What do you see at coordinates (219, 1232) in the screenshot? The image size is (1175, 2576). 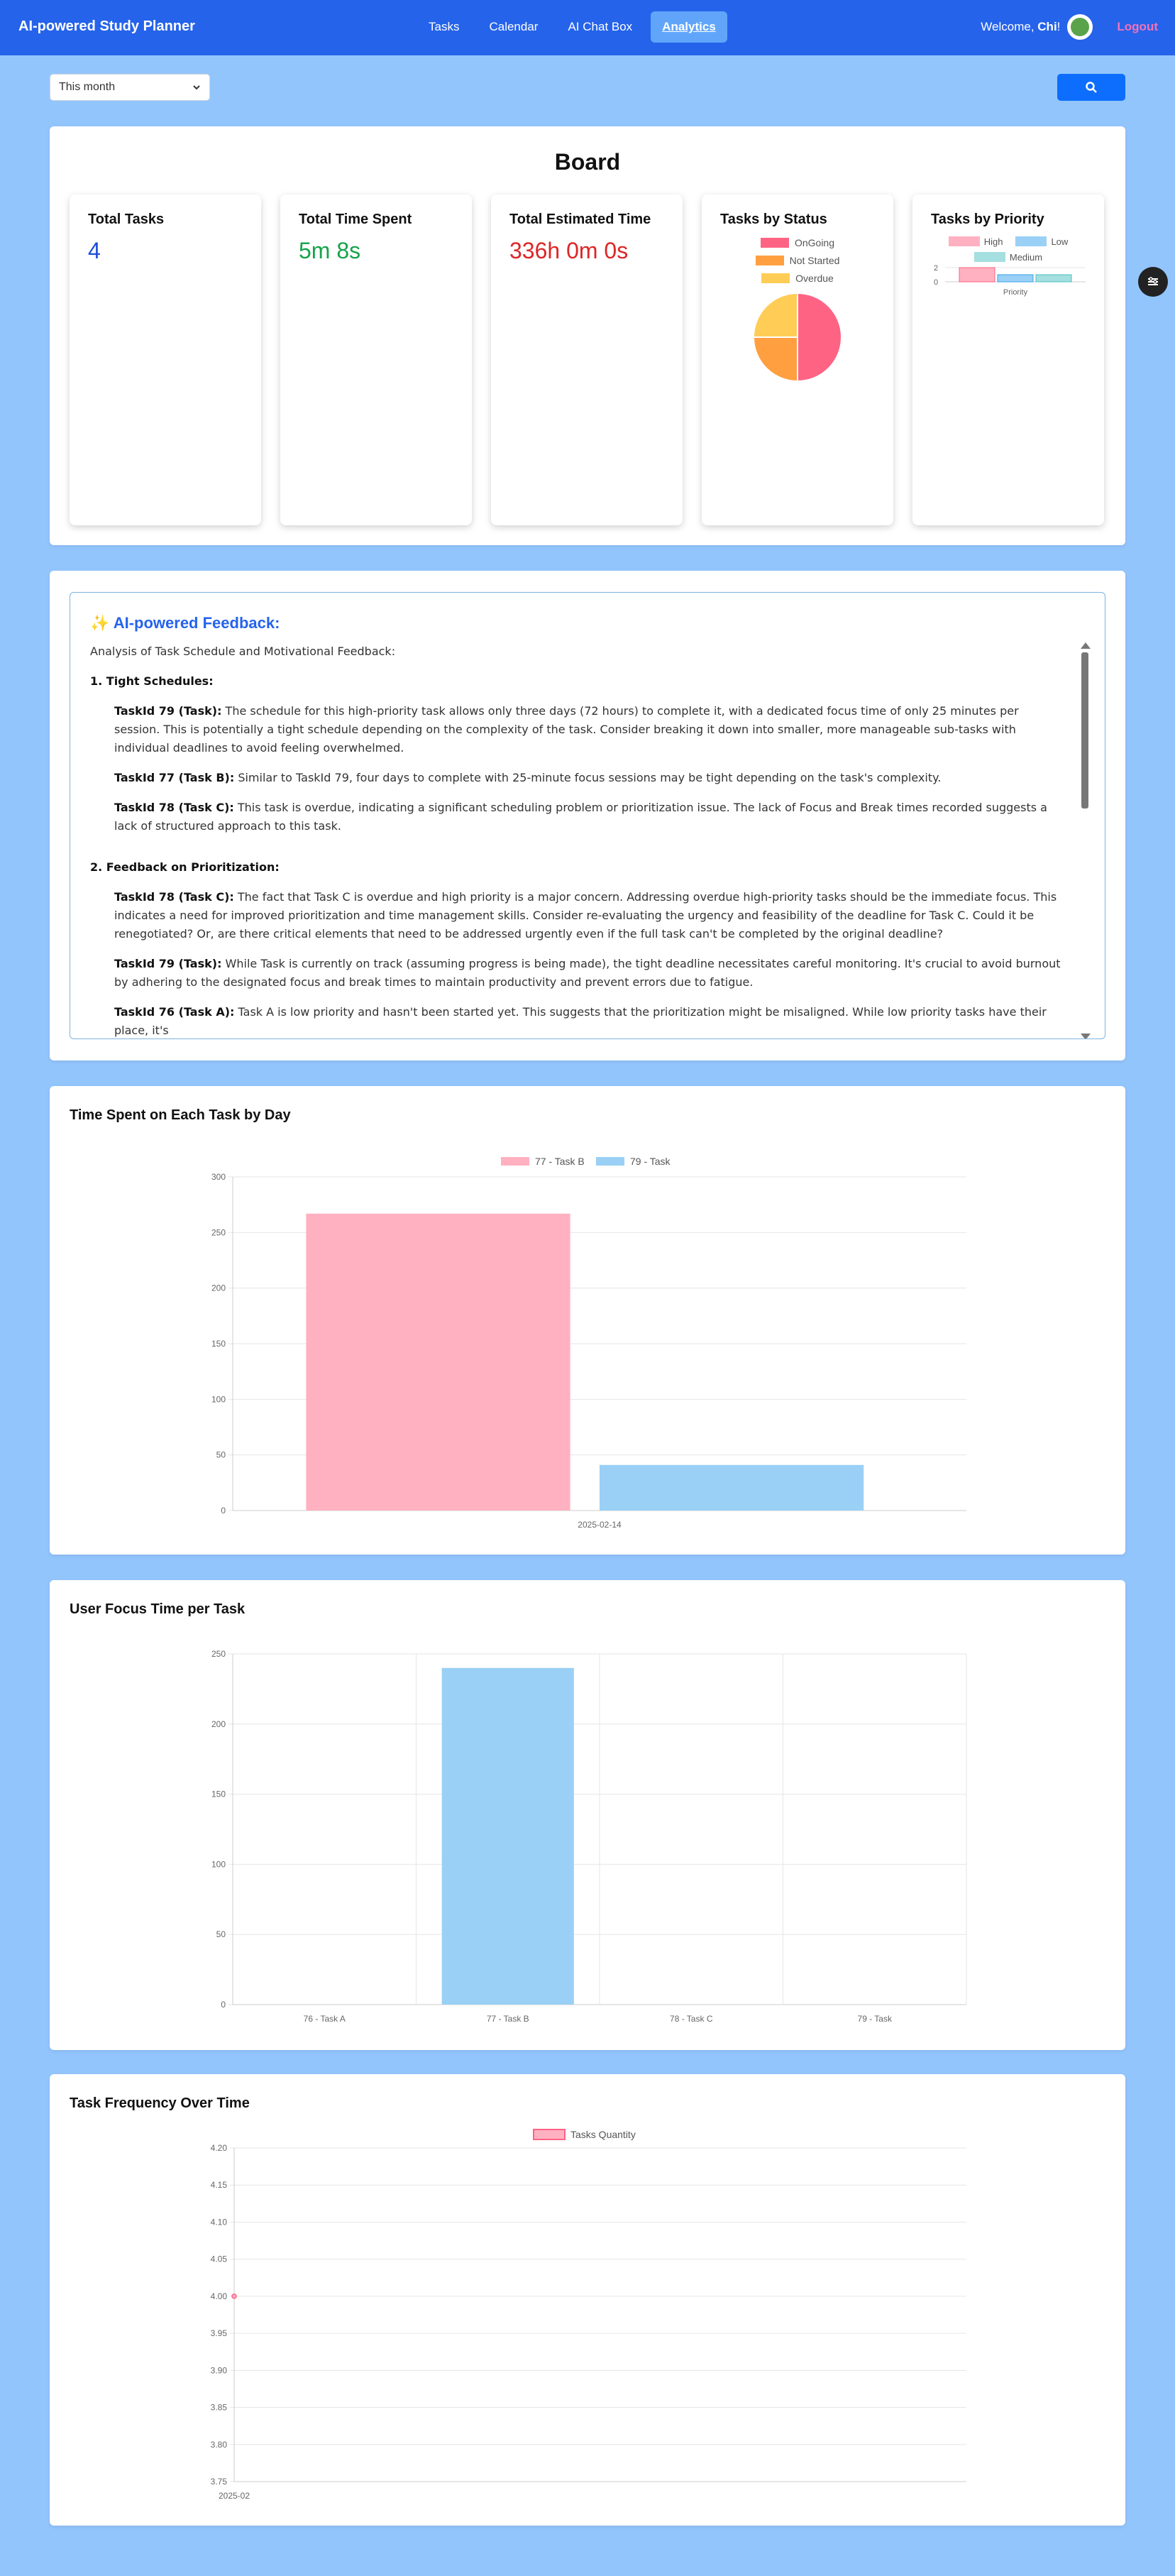 I see `y-tick-label: 250` at bounding box center [219, 1232].